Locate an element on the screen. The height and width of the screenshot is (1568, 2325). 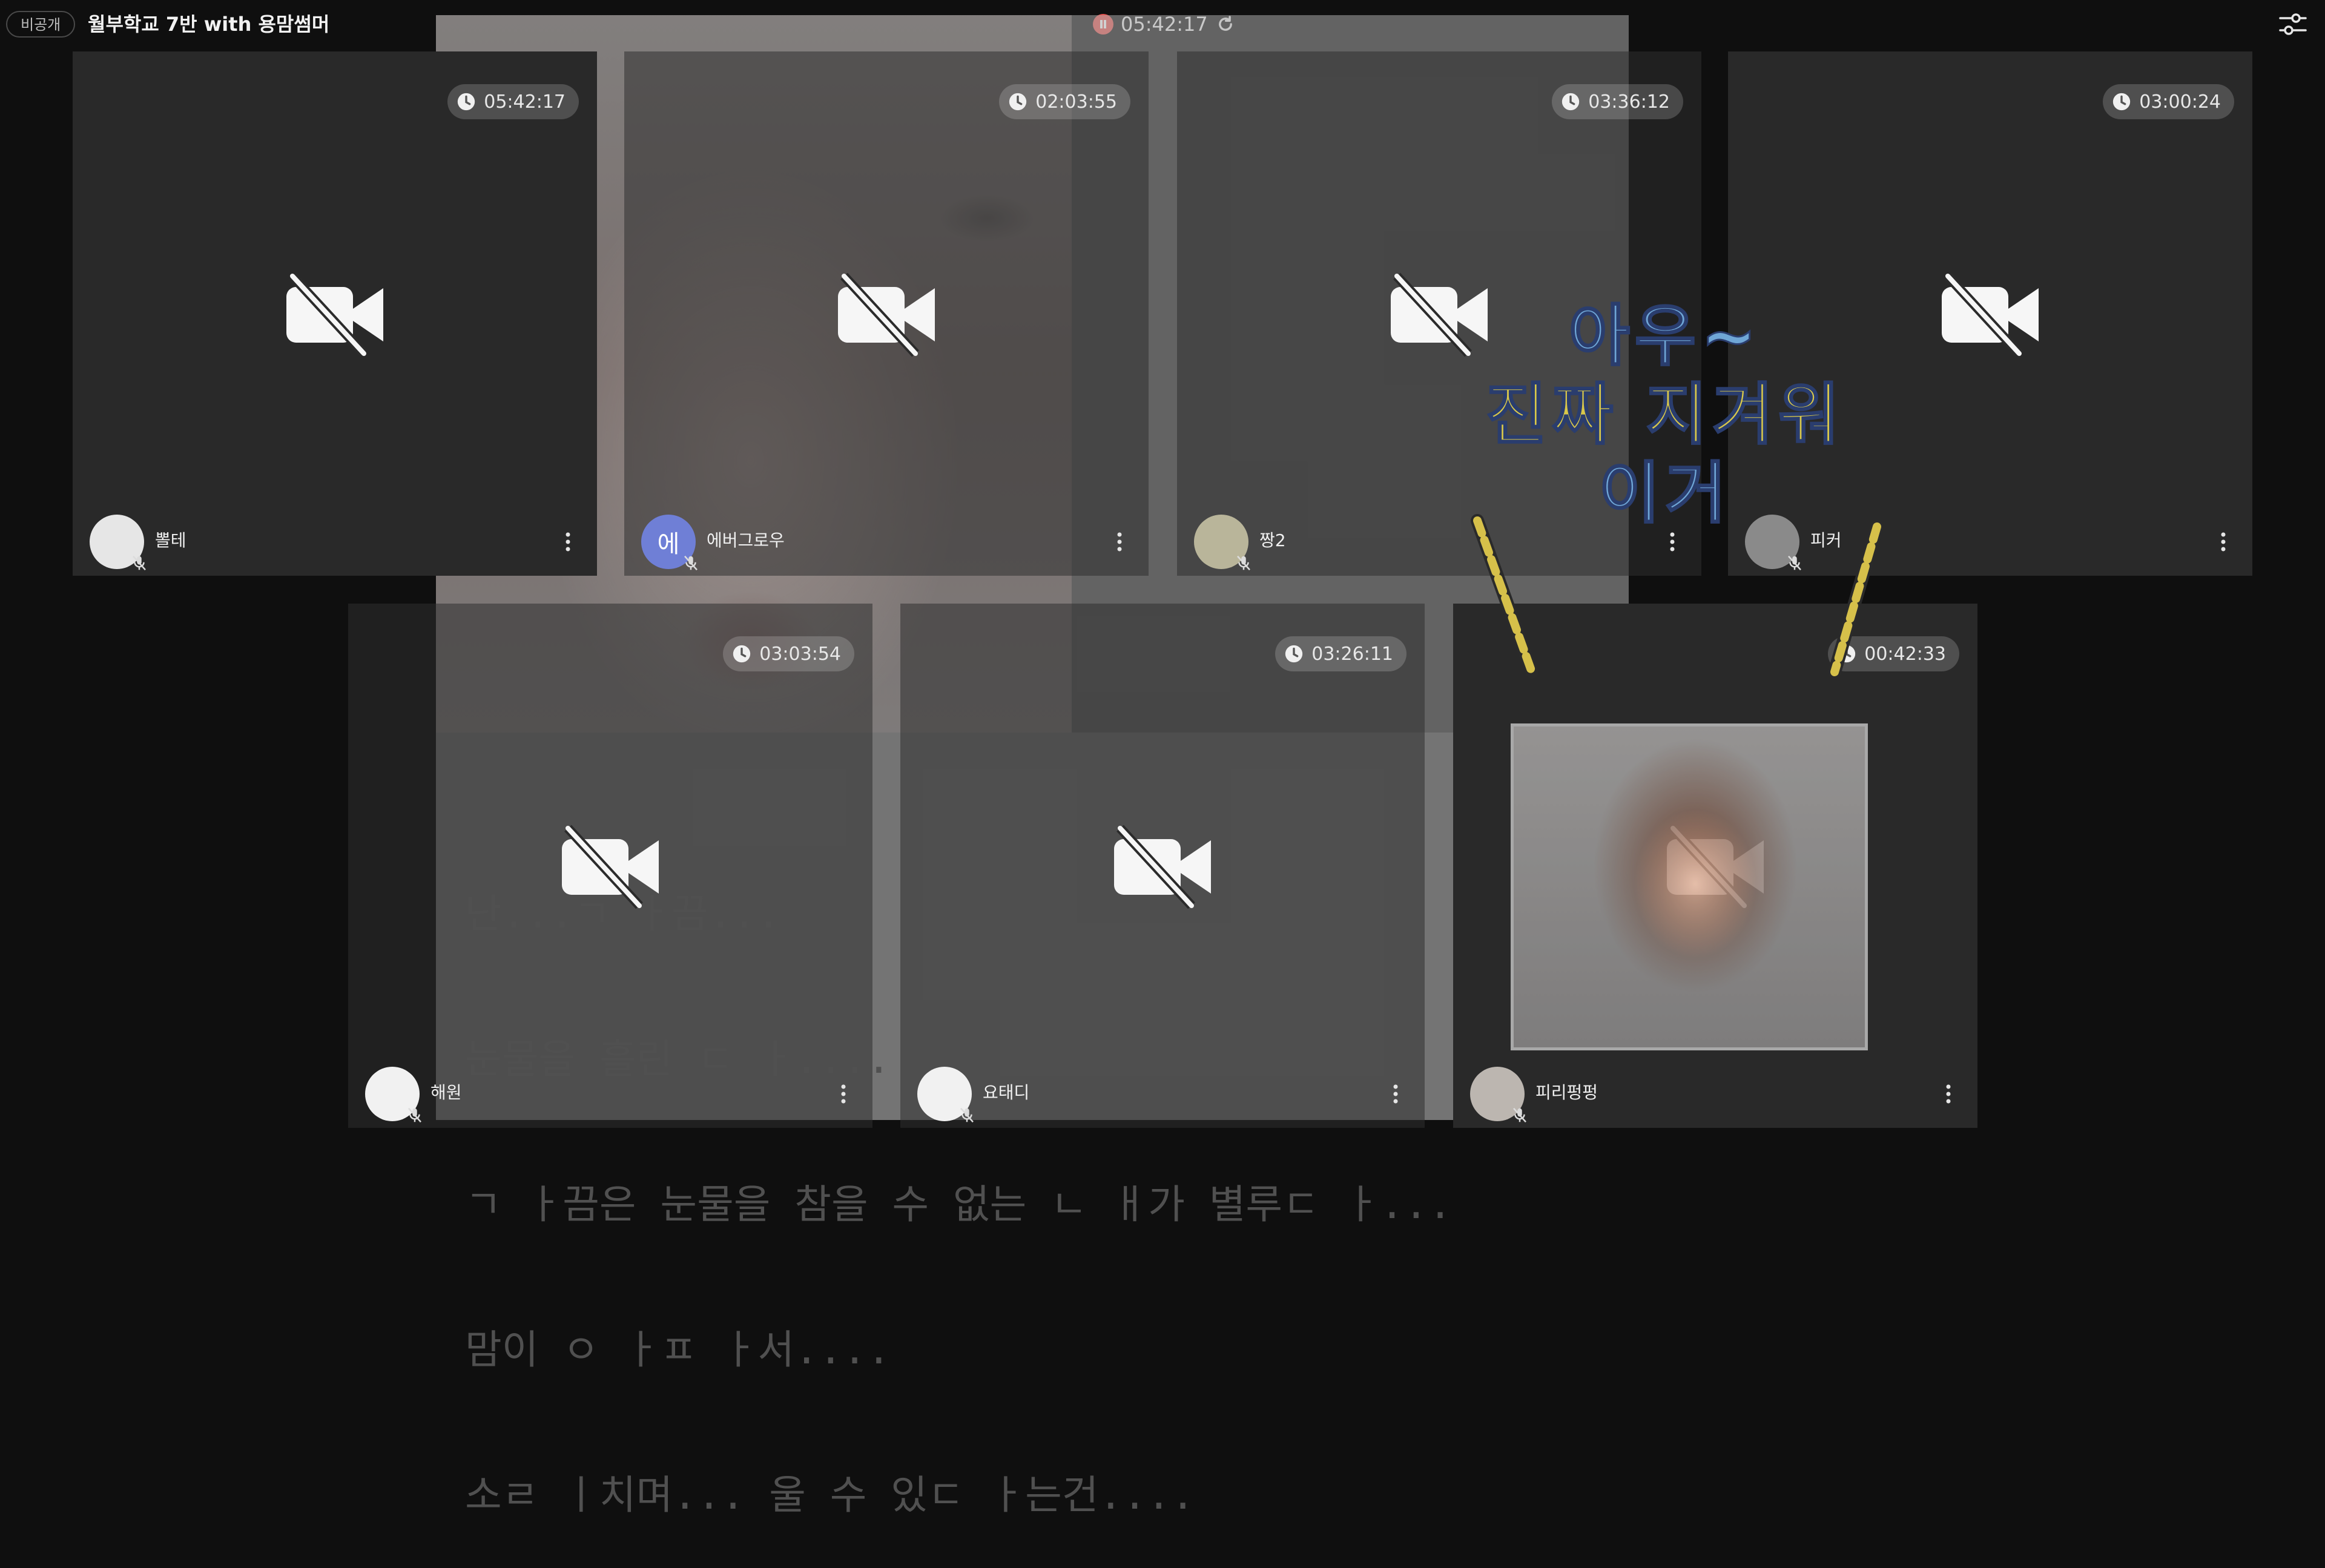
sticker-line: 진짜 지겨워 is located at coordinates (1665, 415).